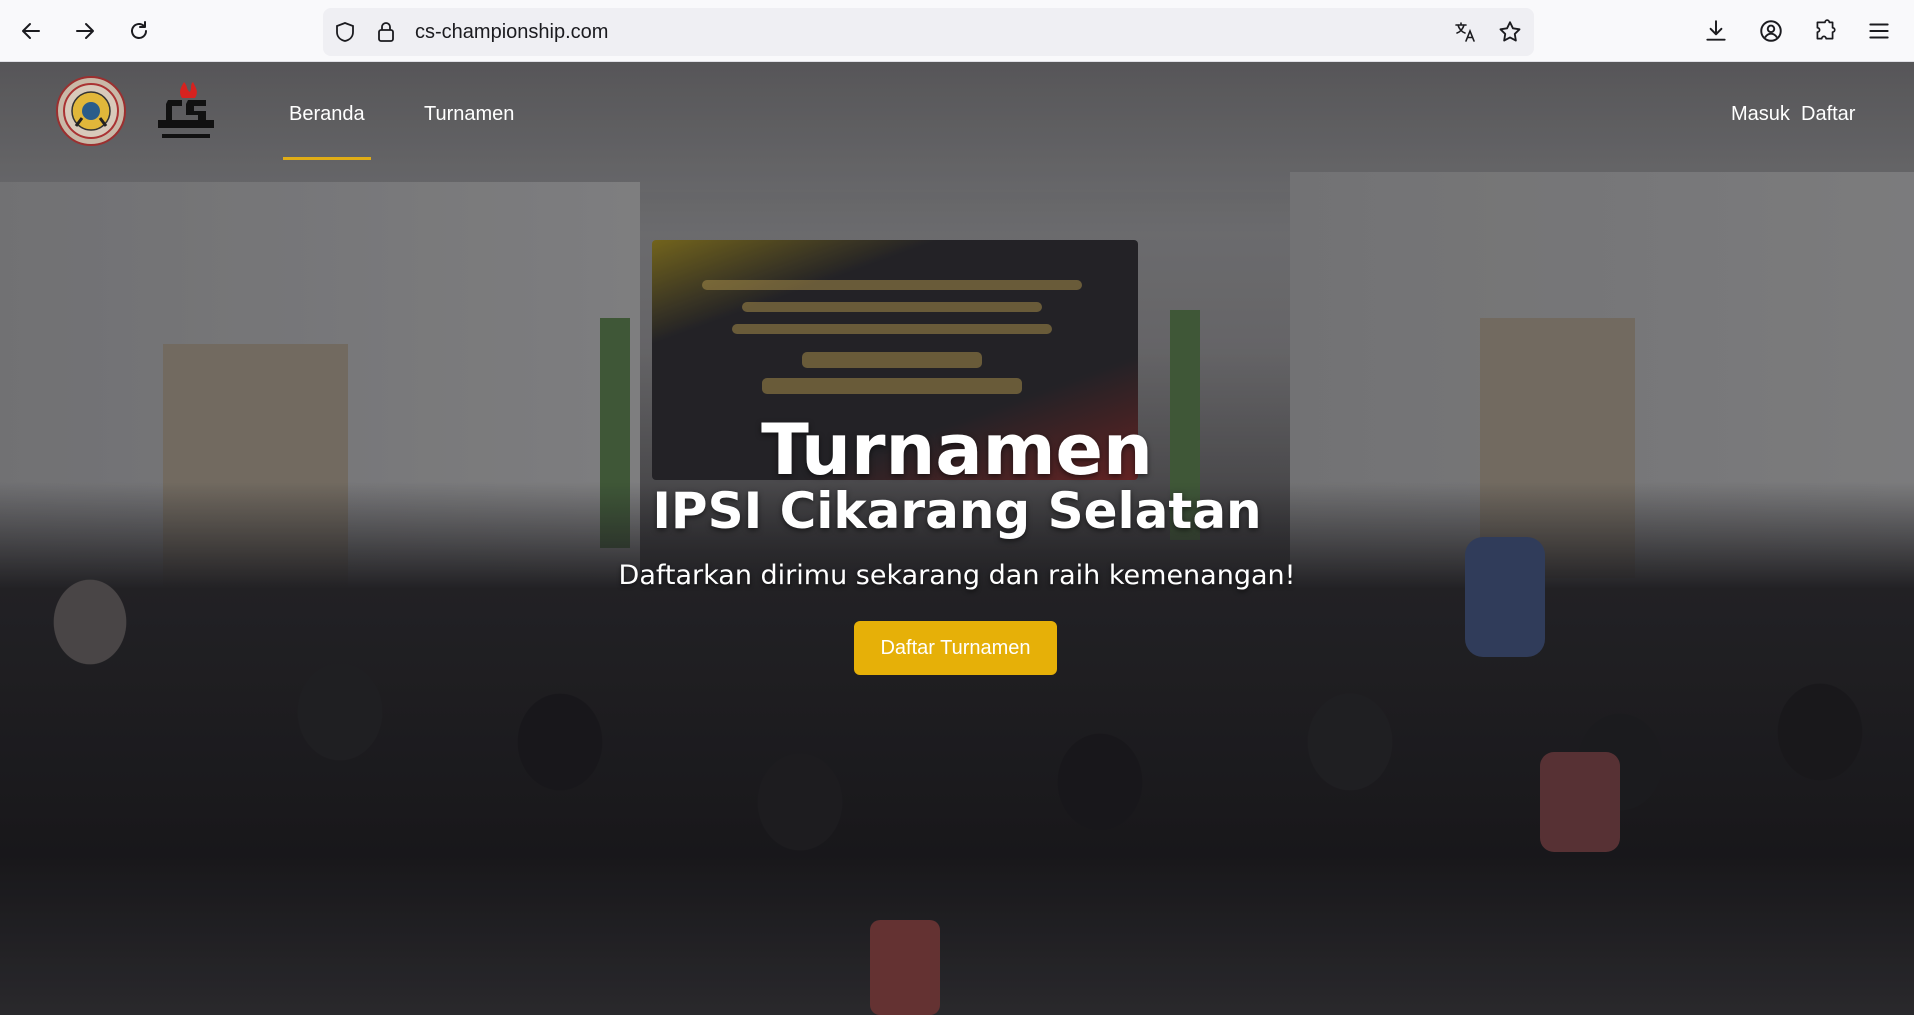 Image resolution: width=1914 pixels, height=1015 pixels. I want to click on back-button, so click(31, 31).